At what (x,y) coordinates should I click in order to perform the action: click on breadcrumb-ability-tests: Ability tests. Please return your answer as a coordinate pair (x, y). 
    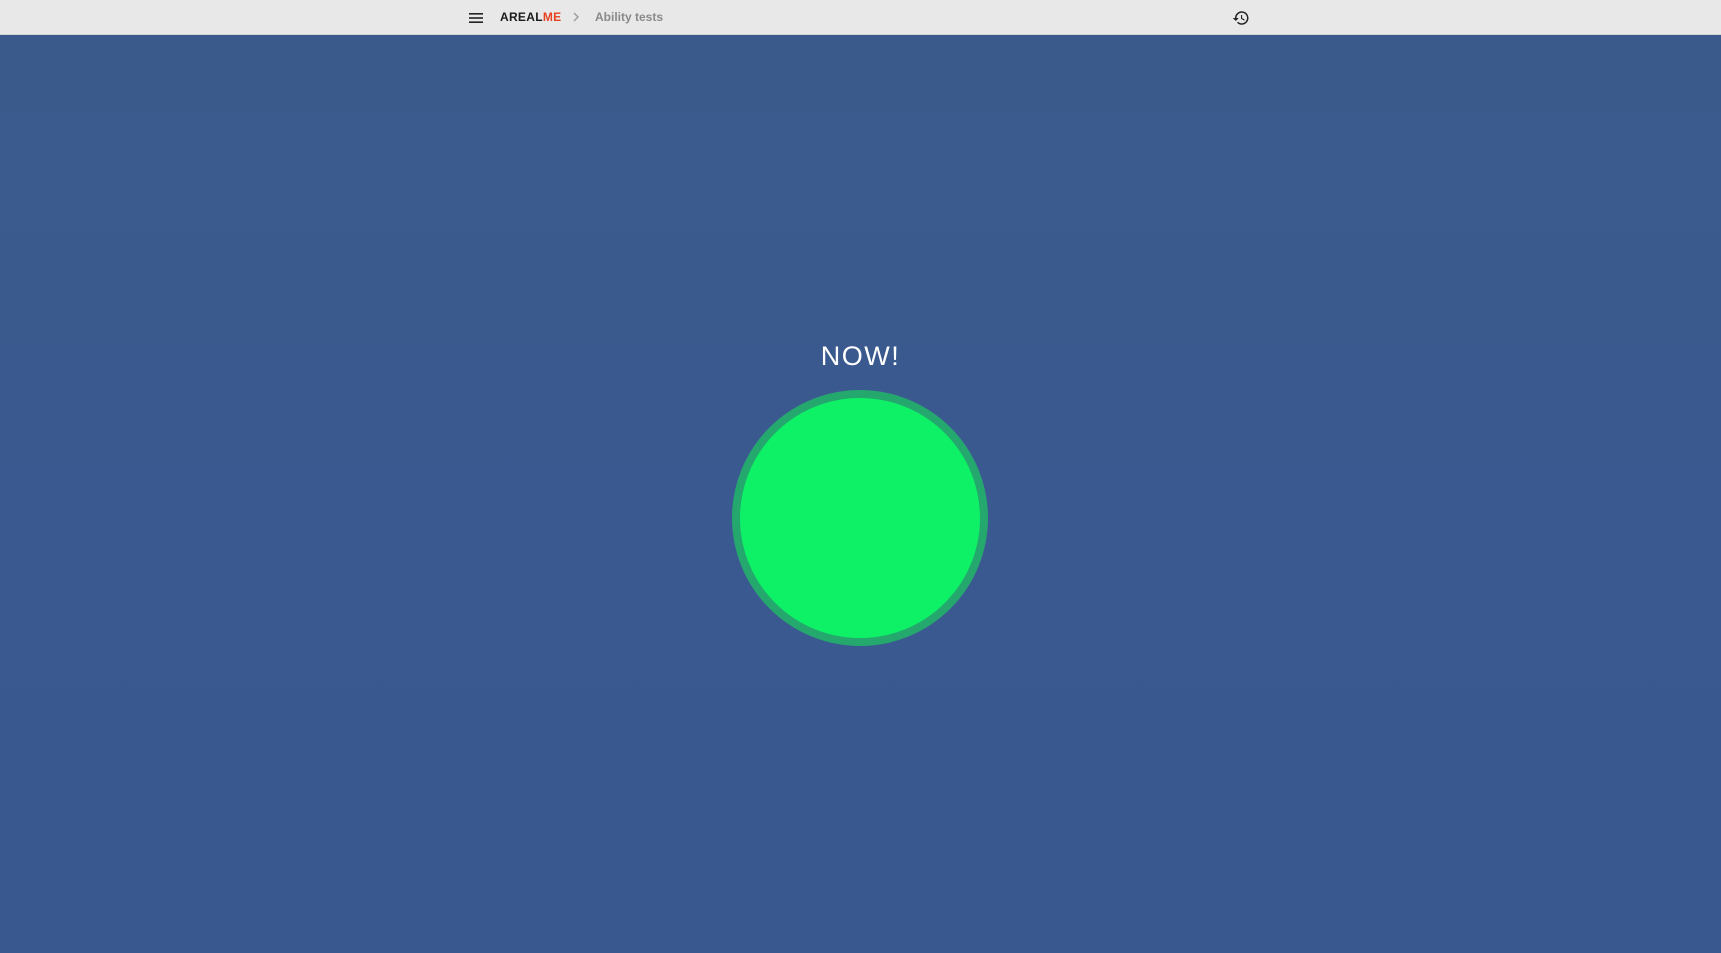
    Looking at the image, I should click on (629, 17).